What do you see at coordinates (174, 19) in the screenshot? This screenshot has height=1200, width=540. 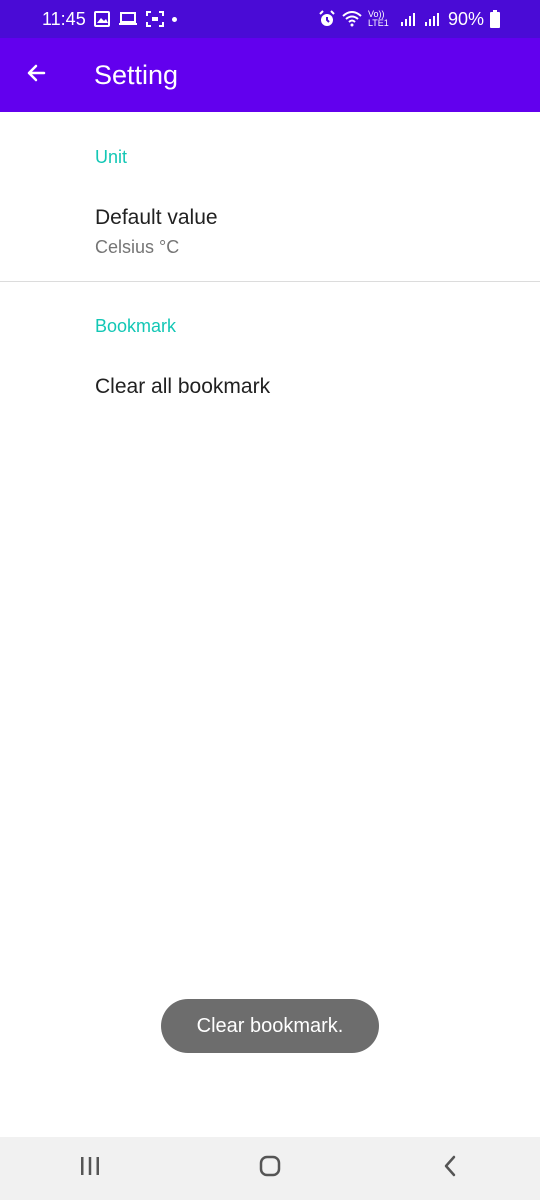 I see `notification-dot-icon` at bounding box center [174, 19].